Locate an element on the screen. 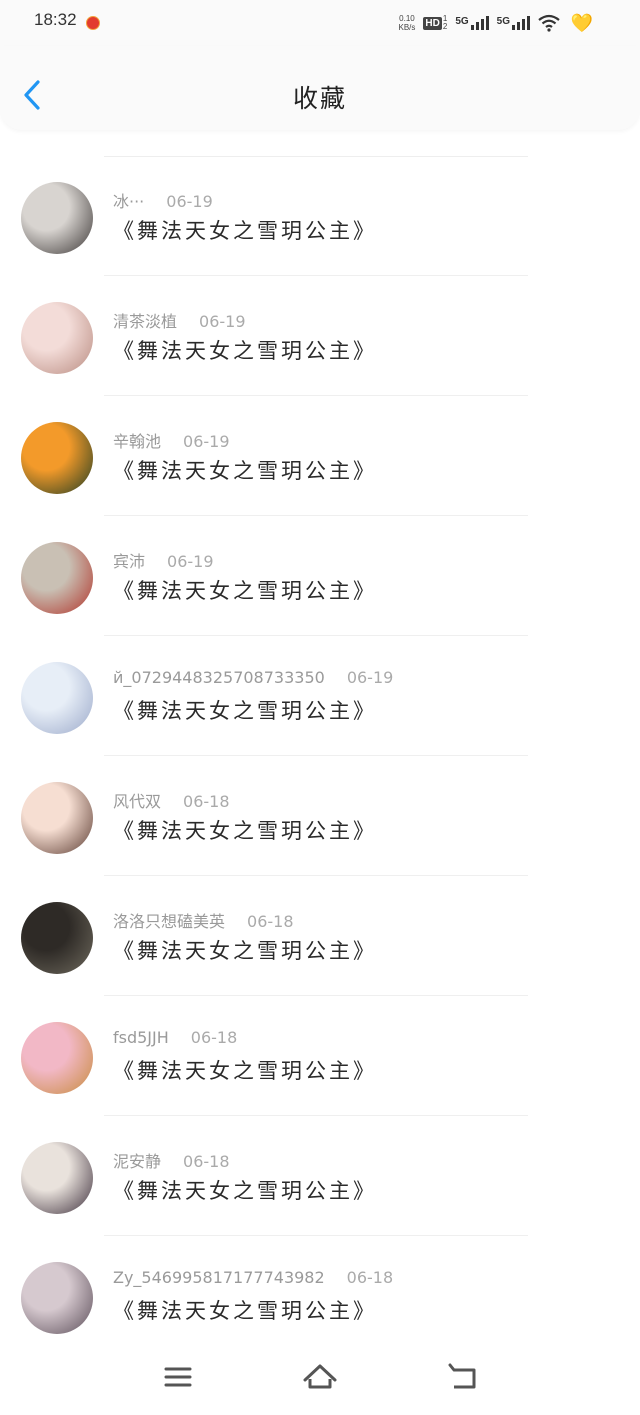 The width and height of the screenshot is (640, 1415). menu-button is located at coordinates (178, 1377).